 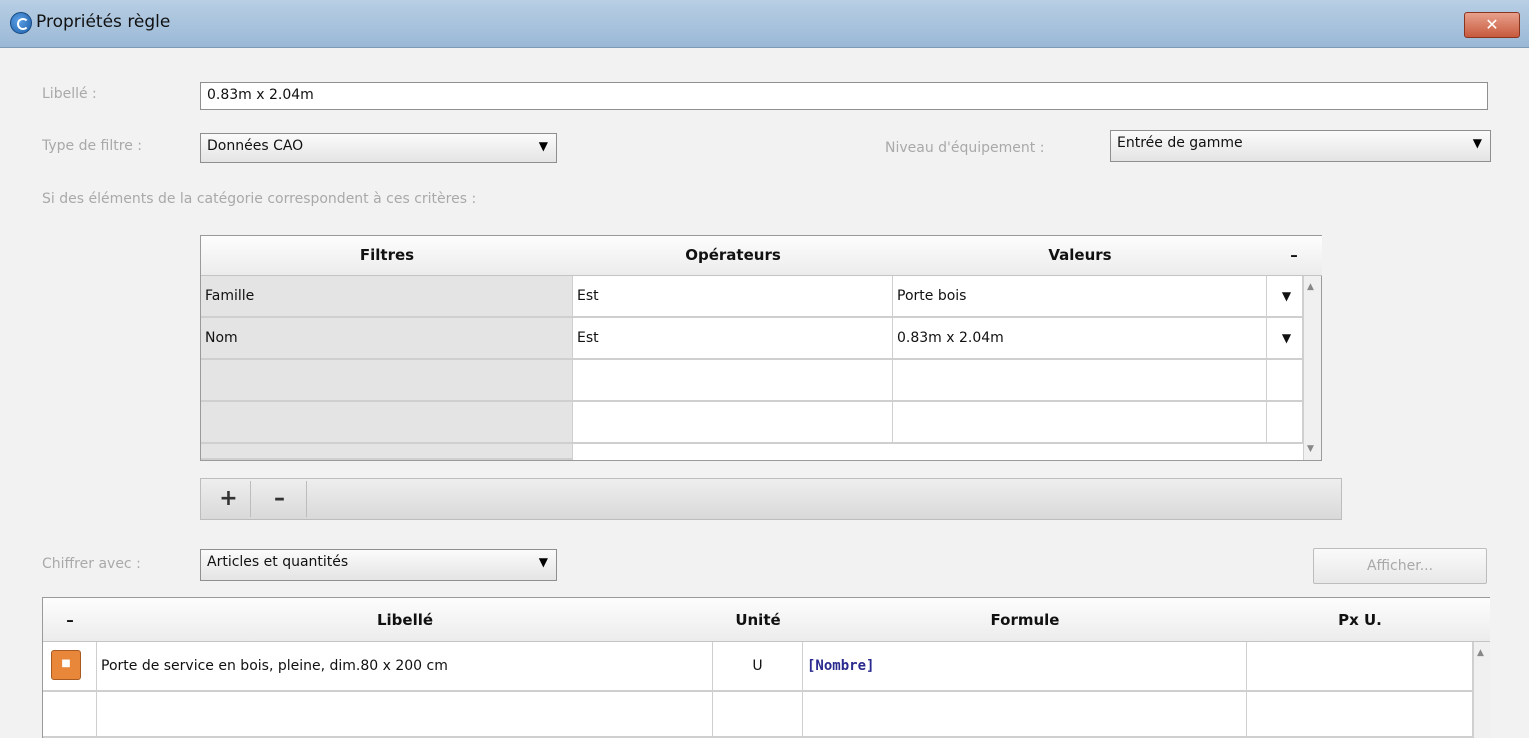 I want to click on app-logo-icon, so click(x=21, y=23).